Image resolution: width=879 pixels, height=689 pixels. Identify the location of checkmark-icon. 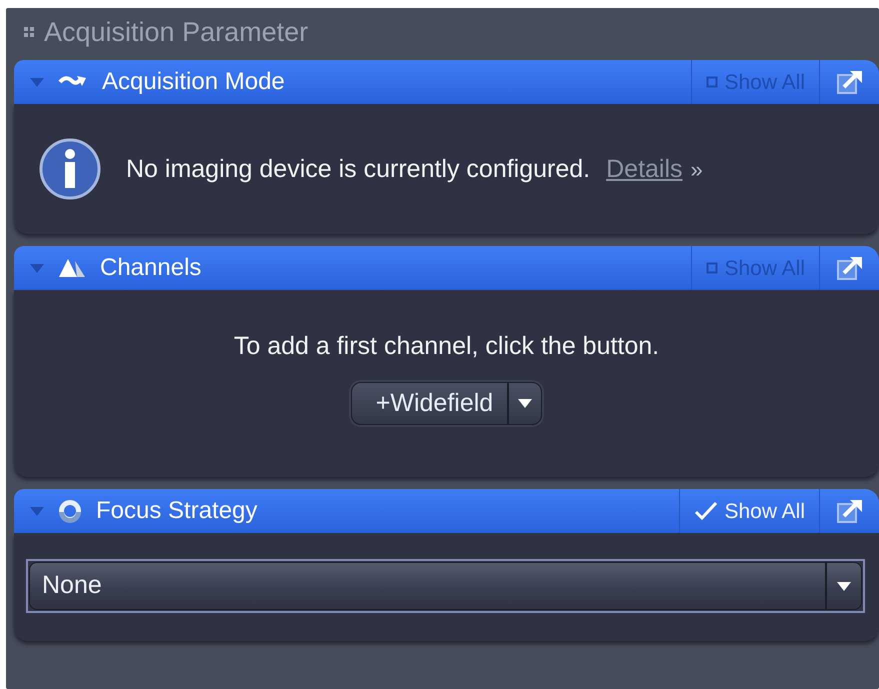
(706, 511).